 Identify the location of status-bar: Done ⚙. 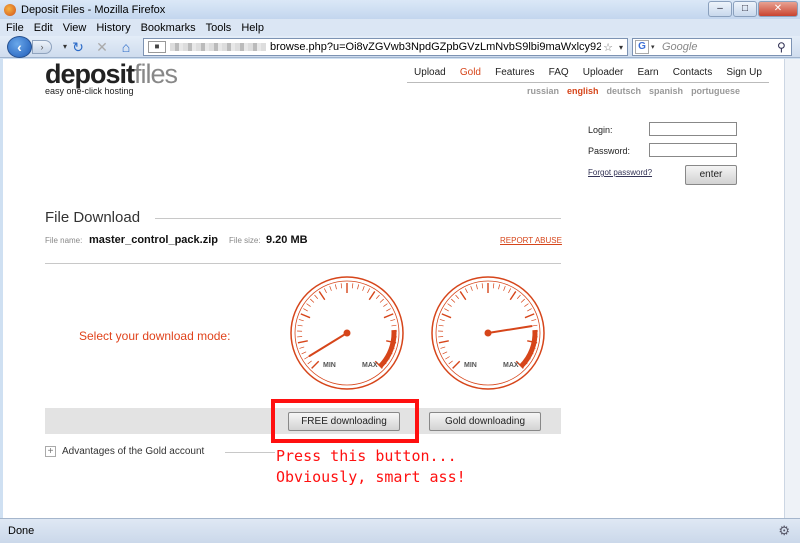
(400, 530).